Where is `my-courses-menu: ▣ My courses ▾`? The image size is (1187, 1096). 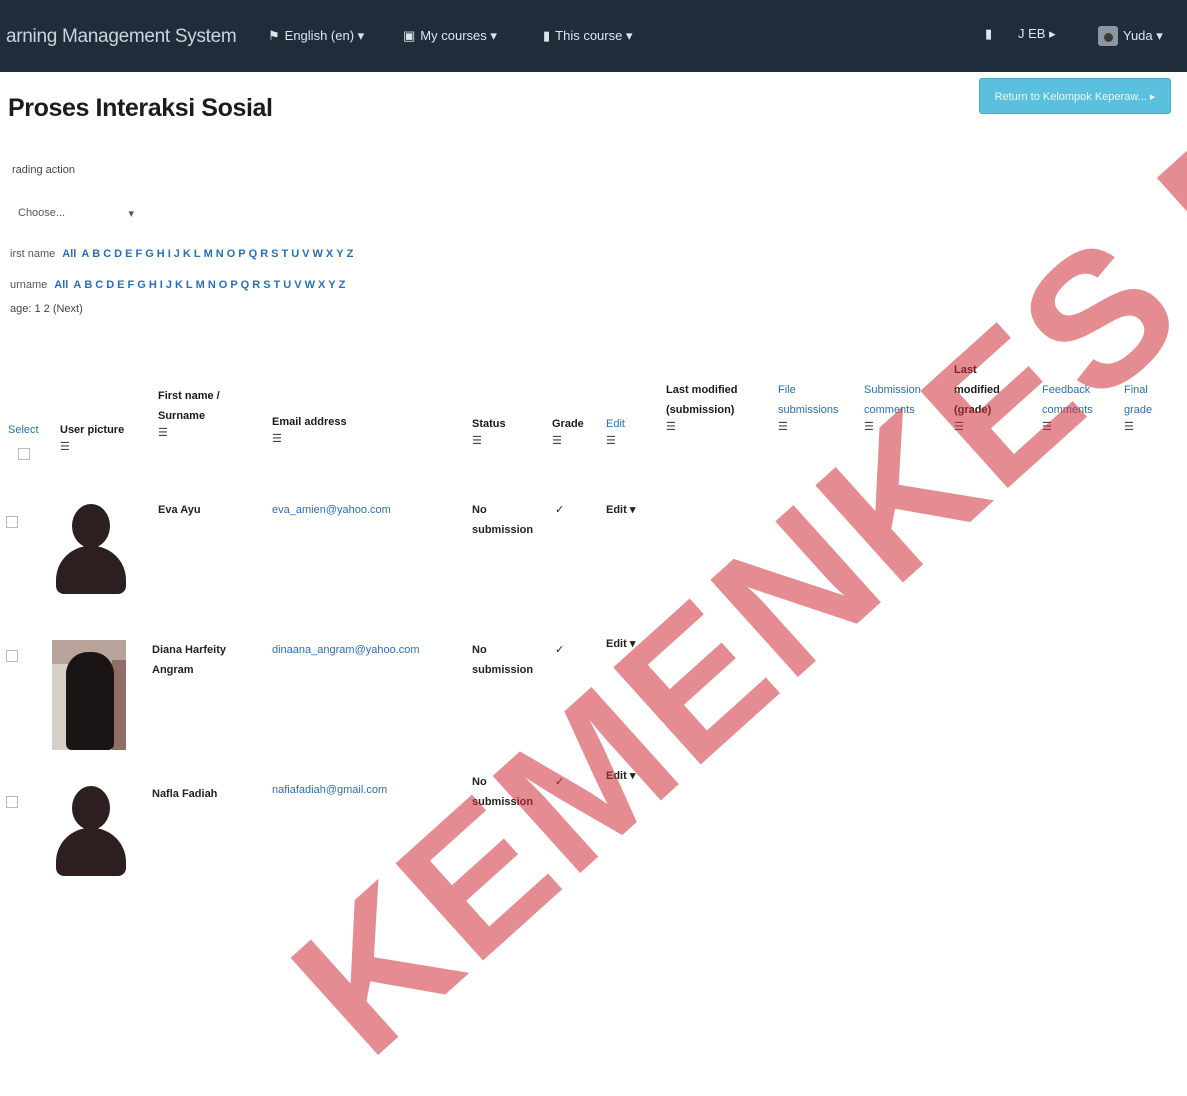 my-courses-menu: ▣ My courses ▾ is located at coordinates (450, 36).